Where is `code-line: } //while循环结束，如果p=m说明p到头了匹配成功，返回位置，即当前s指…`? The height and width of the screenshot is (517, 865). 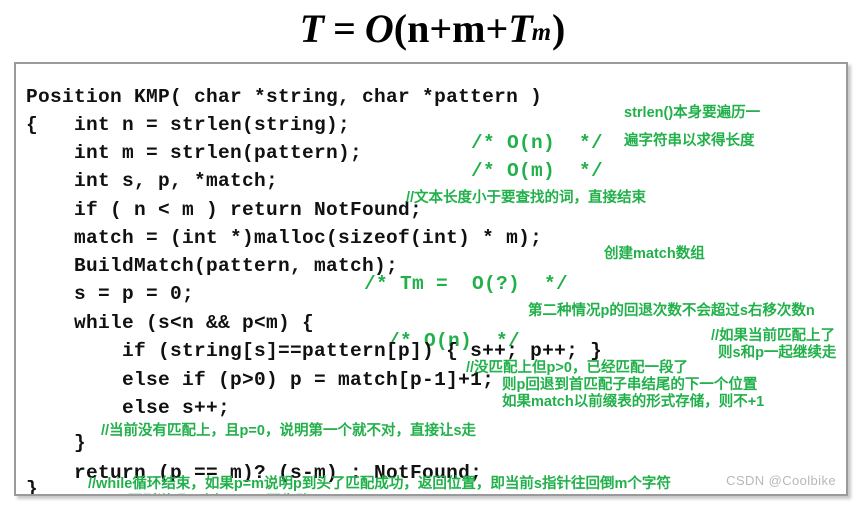 code-line: } //while循环结束，如果p=m说明p到头了匹配成功，返回位置，即当前s指… is located at coordinates (431, 483).